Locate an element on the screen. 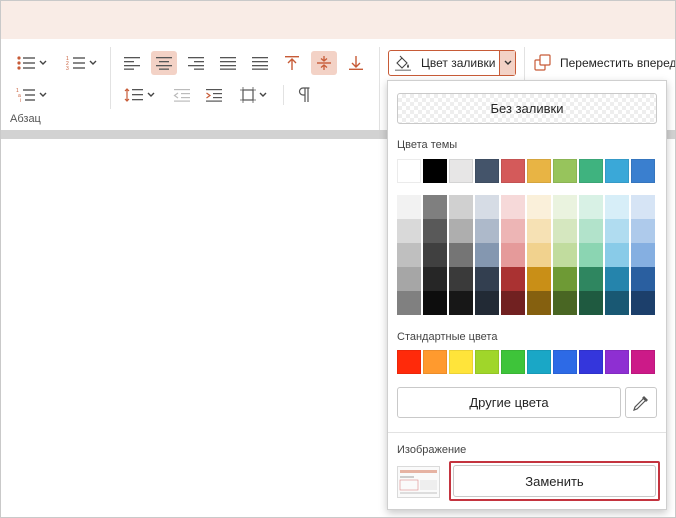 This screenshot has width=676, height=518. align-left-button is located at coordinates (132, 63).